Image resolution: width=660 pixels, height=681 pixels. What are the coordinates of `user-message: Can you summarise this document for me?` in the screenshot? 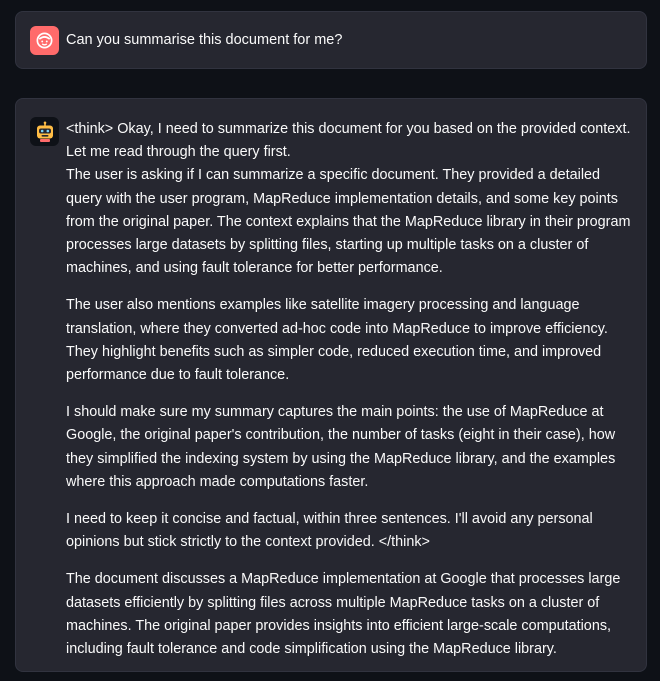 It's located at (331, 40).